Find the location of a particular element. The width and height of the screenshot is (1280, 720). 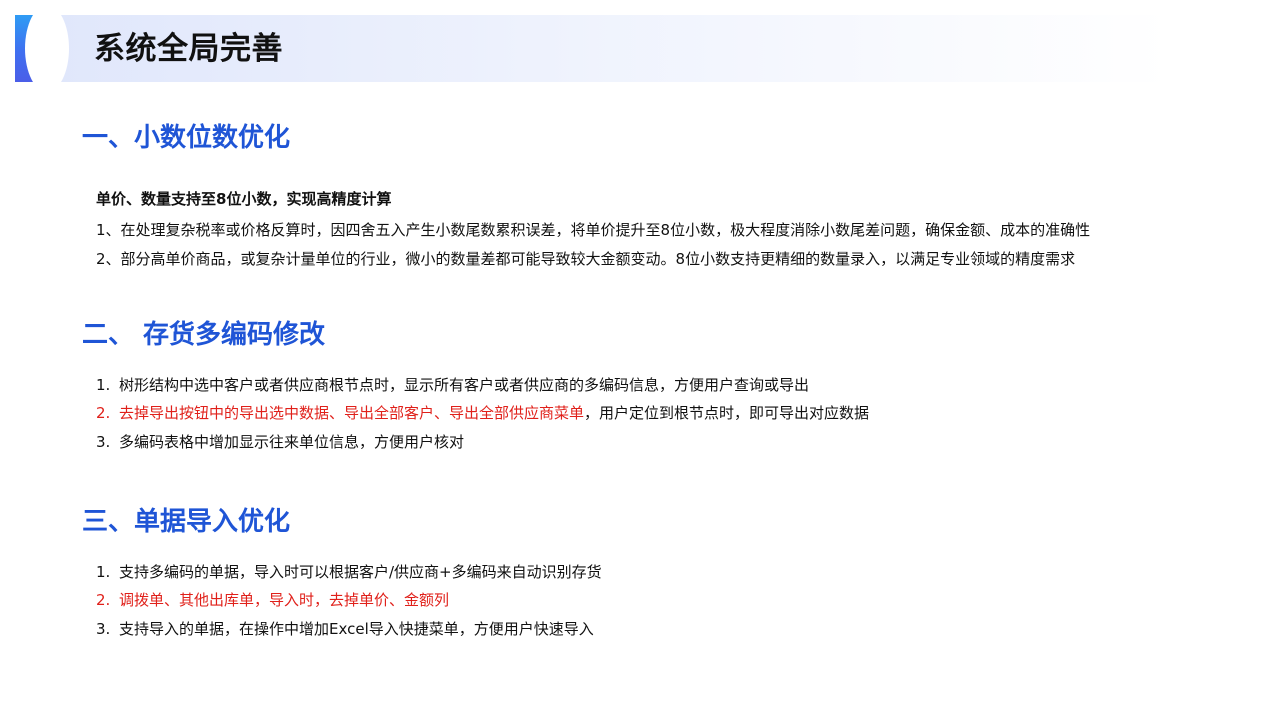

list-item-text: 支持导入的单据，在操作中增加Excel导入快捷菜单，方便用户快速导入 is located at coordinates (356, 629).